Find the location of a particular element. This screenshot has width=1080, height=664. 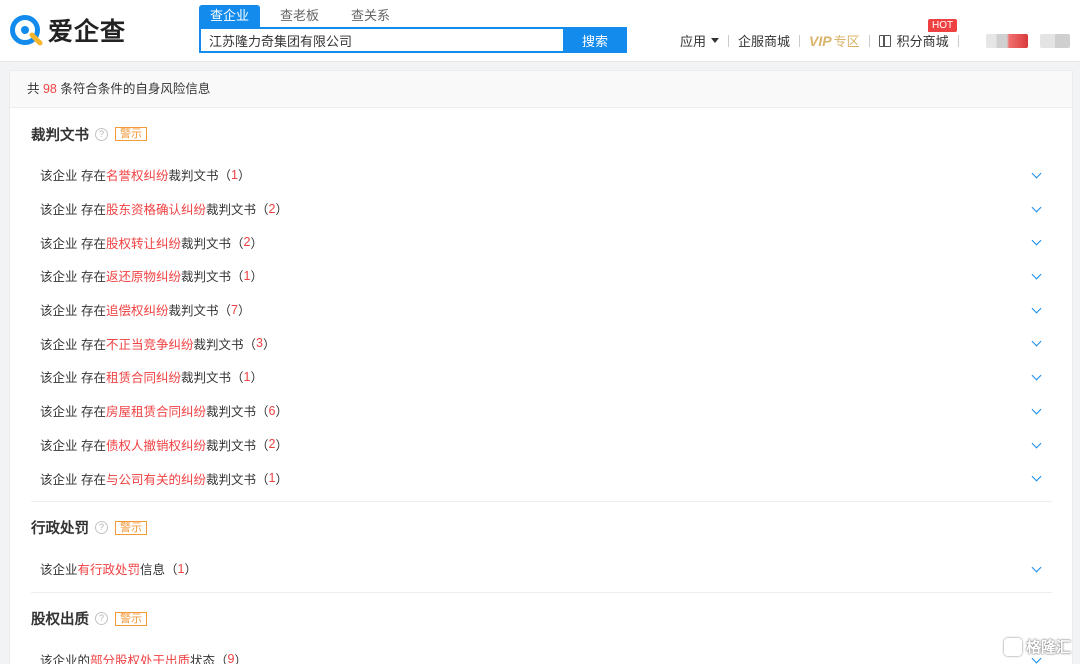

logo: 爱企查 is located at coordinates (67, 30).